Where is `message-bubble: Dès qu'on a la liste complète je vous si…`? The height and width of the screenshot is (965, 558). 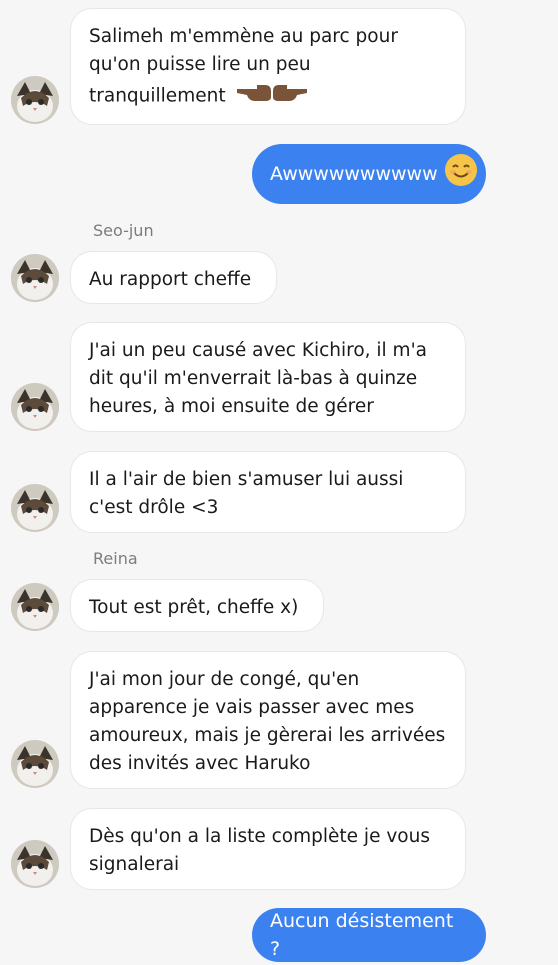 message-bubble: Dès qu'on a la liste complète je vous si… is located at coordinates (268, 849).